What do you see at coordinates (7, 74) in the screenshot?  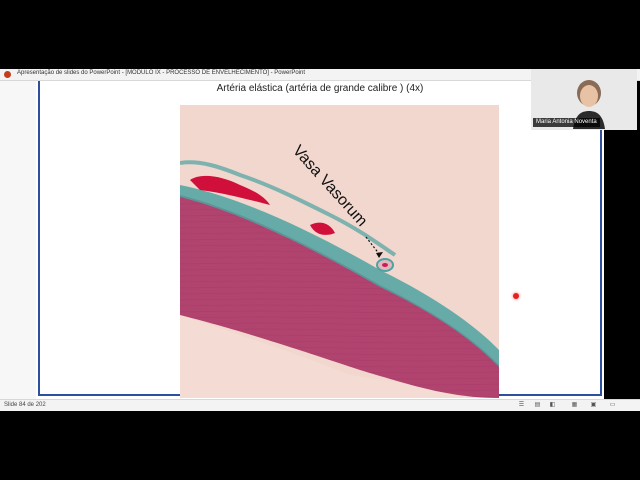 I see `powerpoint-icon` at bounding box center [7, 74].